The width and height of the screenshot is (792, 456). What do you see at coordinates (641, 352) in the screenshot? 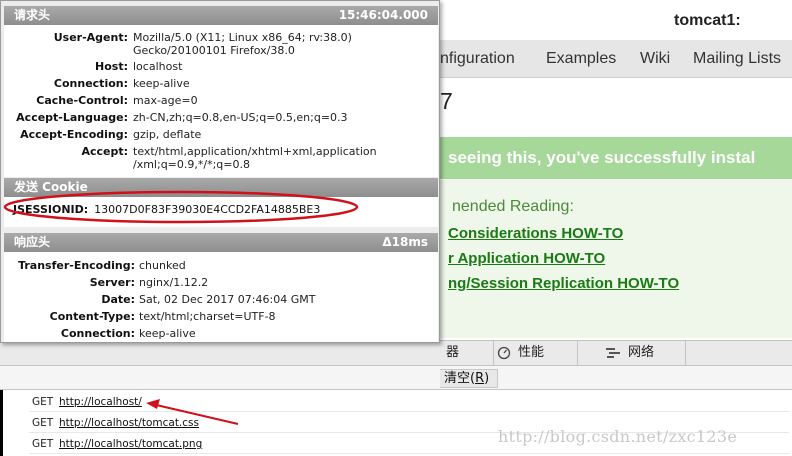
I see `tab-network-label: 网络` at bounding box center [641, 352].